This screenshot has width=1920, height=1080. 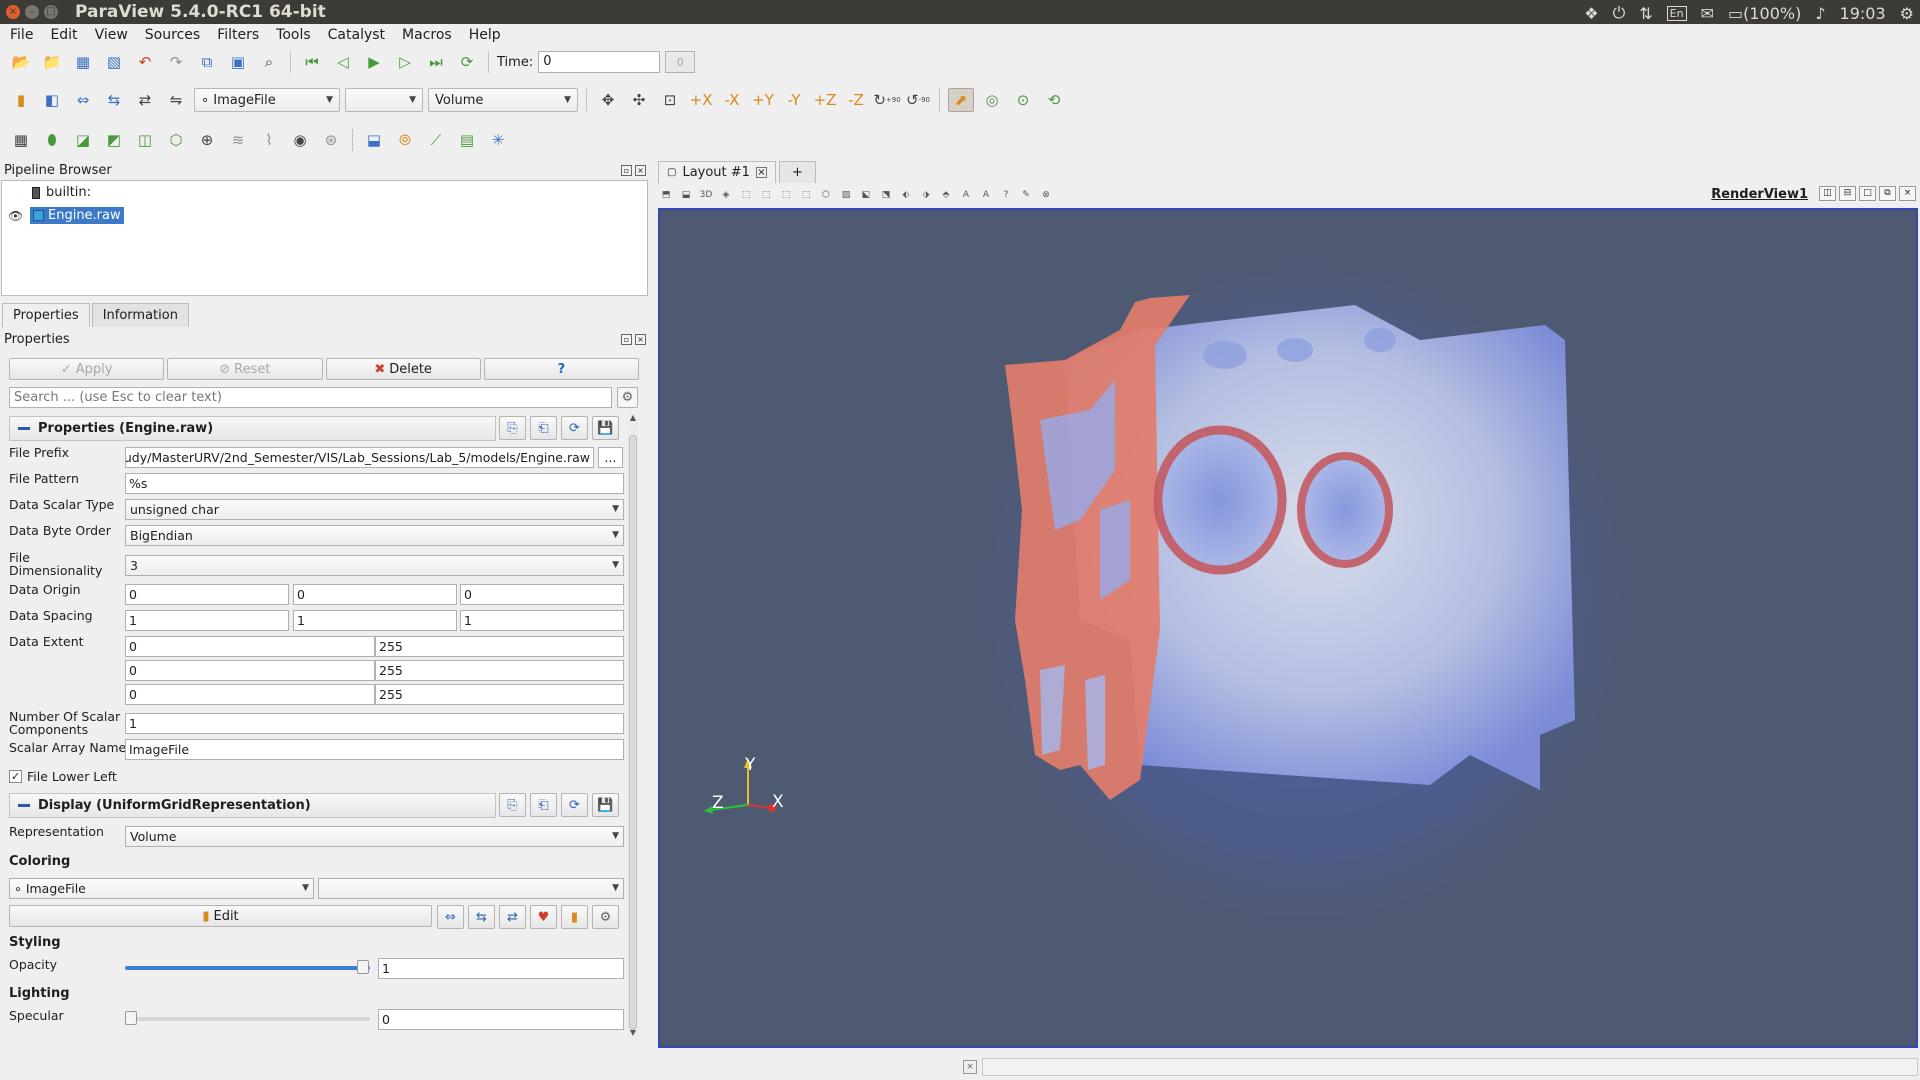 What do you see at coordinates (1887, 193) in the screenshot?
I see `restore-icon: ⧉` at bounding box center [1887, 193].